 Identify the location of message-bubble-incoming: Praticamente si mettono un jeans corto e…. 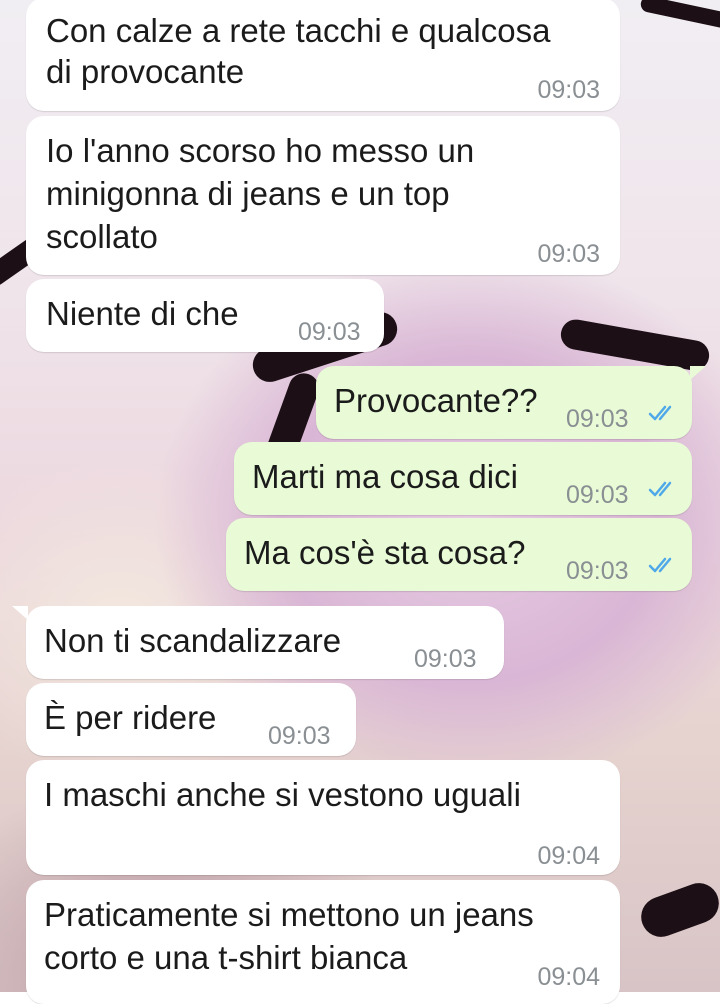
(323, 942).